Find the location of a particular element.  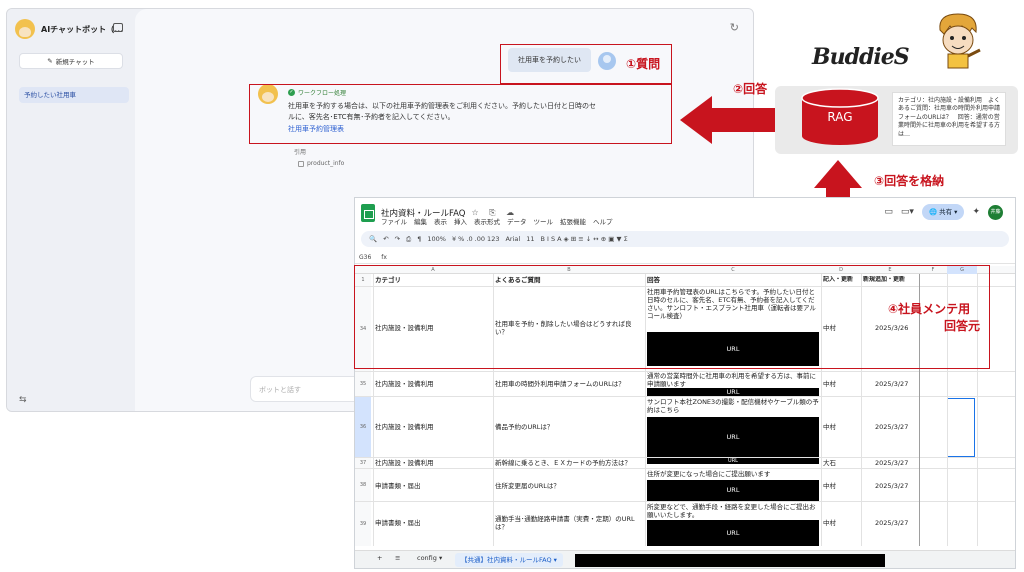

meet-icon: ▭▾ is located at coordinates (907, 212).